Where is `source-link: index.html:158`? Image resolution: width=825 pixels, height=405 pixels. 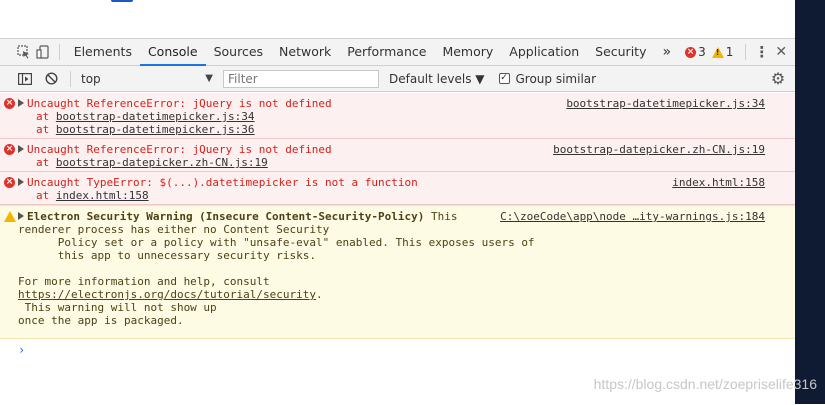
source-link: index.html:158 is located at coordinates (718, 182).